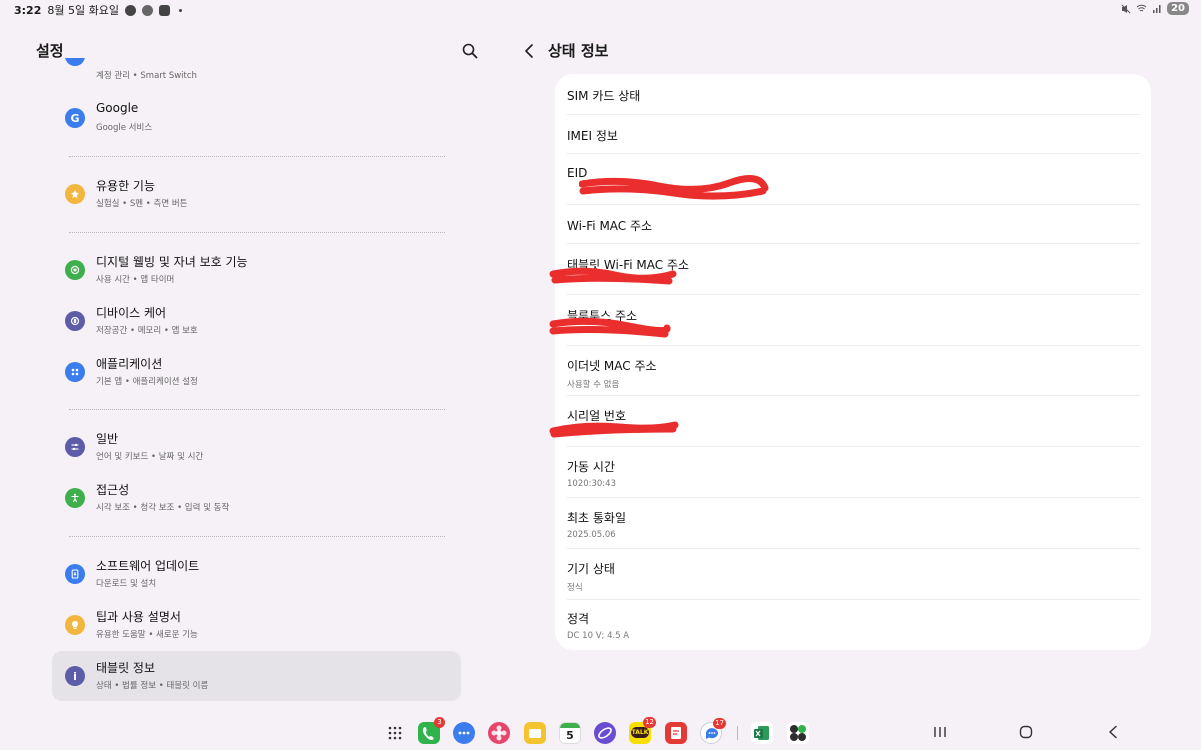 Image resolution: width=1201 pixels, height=750 pixels. I want to click on row-title: 정격, so click(578, 619).